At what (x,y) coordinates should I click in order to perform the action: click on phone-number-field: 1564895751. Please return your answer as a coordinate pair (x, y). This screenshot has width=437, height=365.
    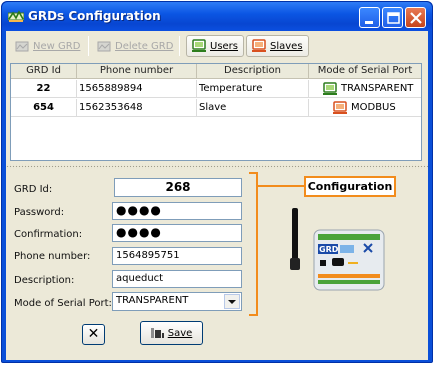
    Looking at the image, I should click on (177, 256).